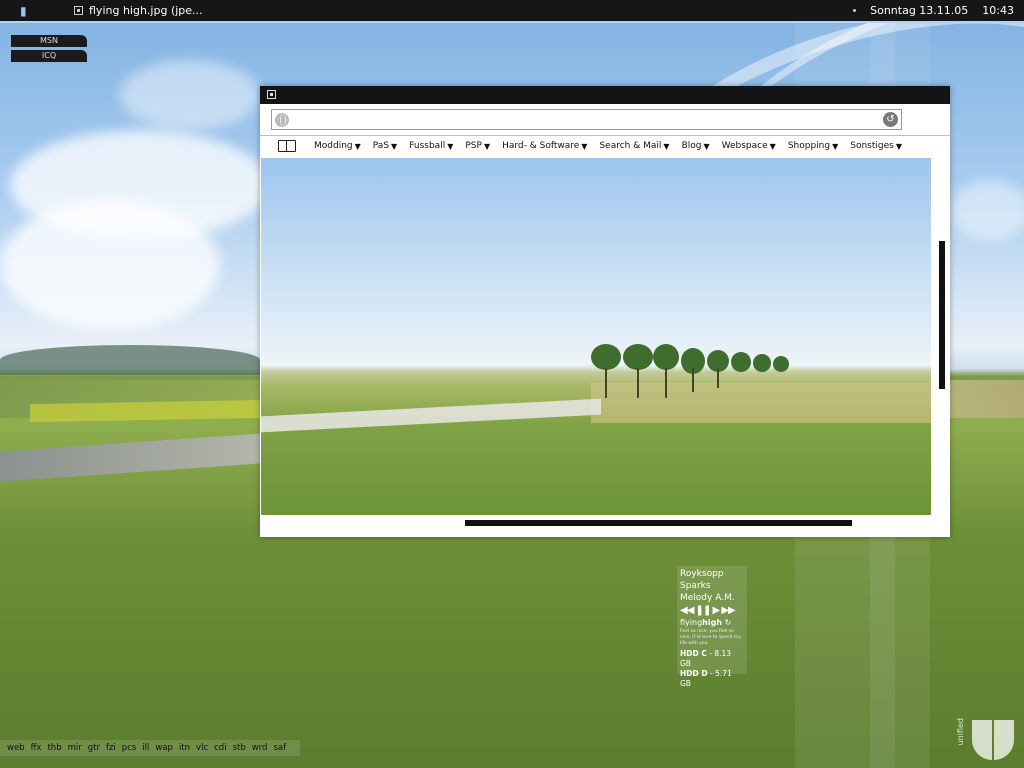  I want to click on music-track: Melody A.M., so click(707, 598).